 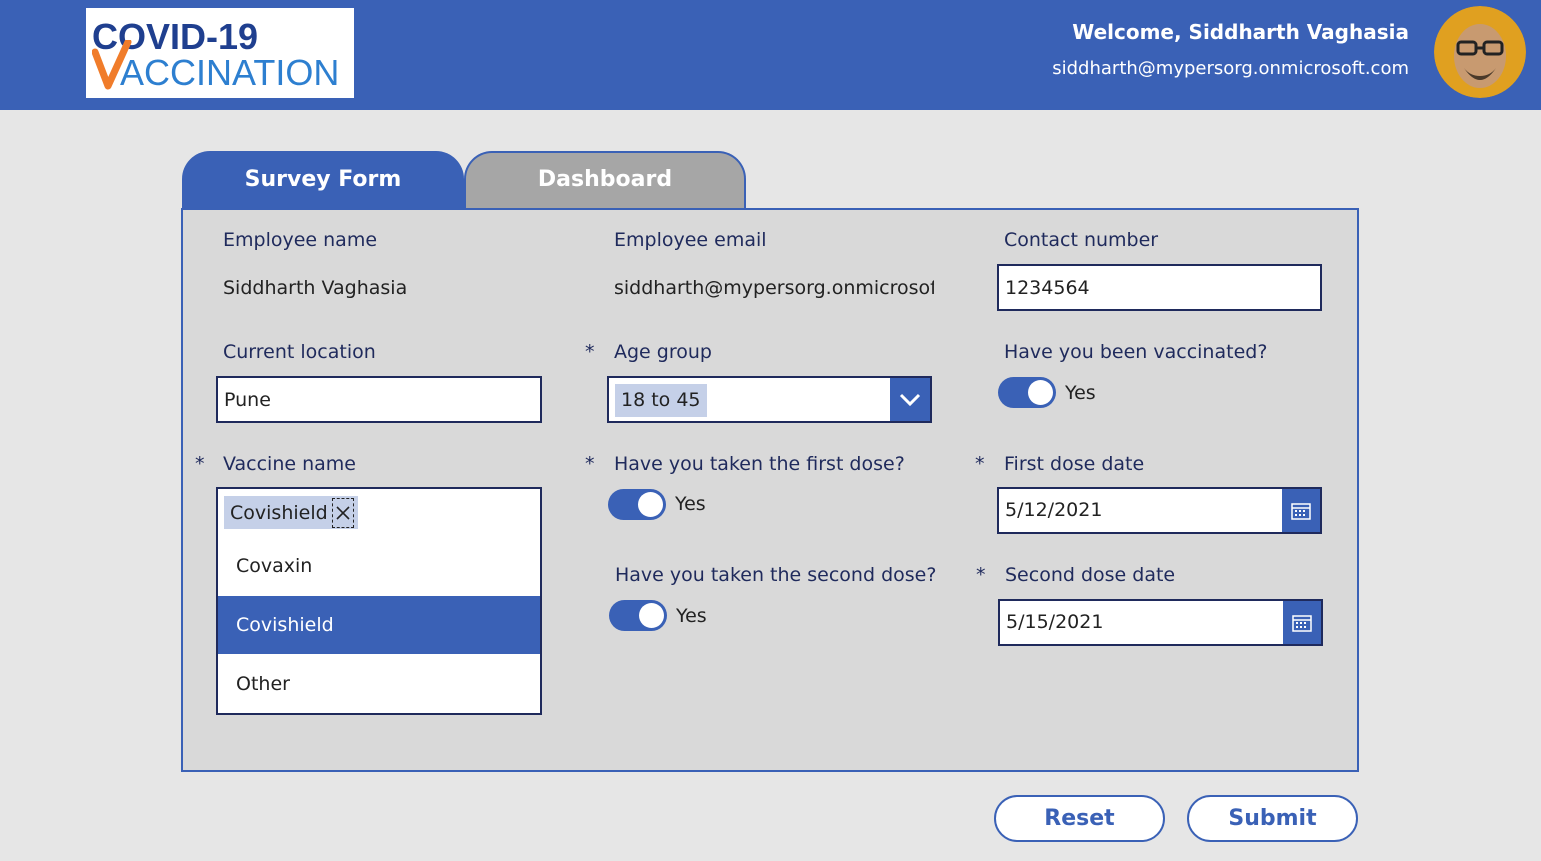 What do you see at coordinates (230, 72) in the screenshot?
I see `logo-text-line2: ACCINATION` at bounding box center [230, 72].